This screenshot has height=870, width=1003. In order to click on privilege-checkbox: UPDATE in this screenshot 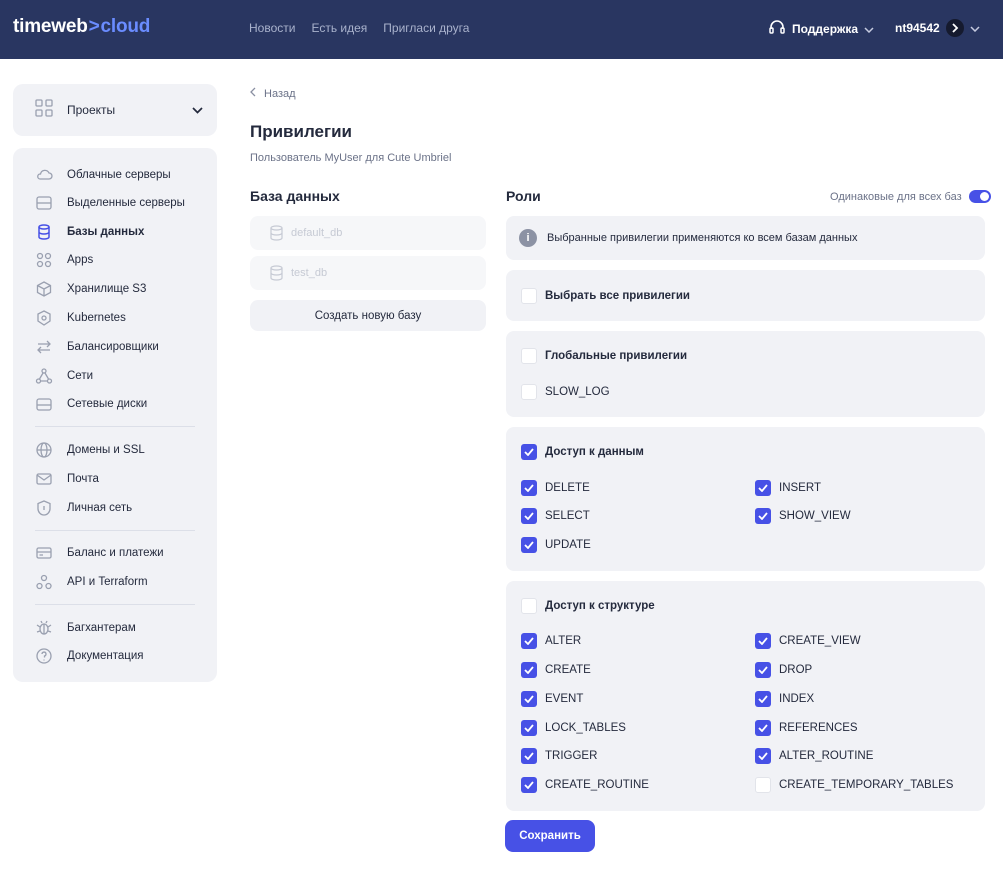, I will do `click(556, 545)`.